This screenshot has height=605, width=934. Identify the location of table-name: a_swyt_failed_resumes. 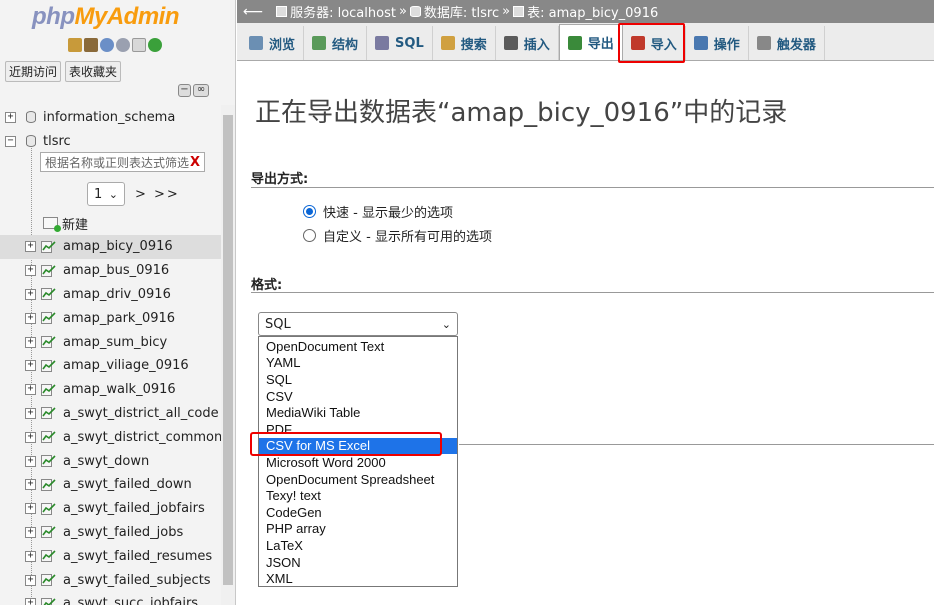
(137, 556).